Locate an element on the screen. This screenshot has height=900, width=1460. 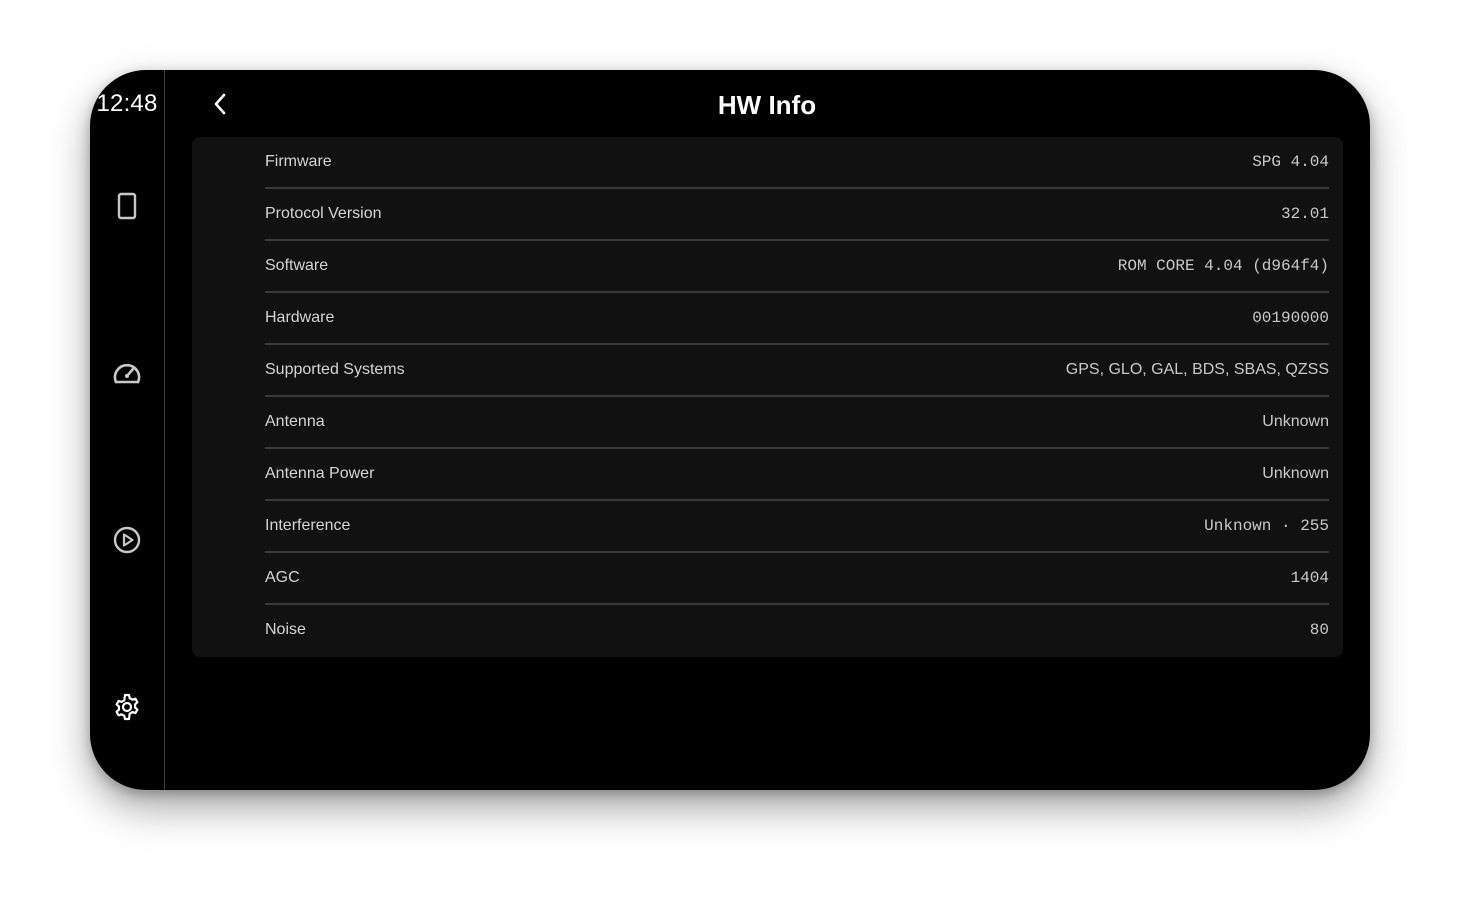
row-label: Software is located at coordinates (297, 265).